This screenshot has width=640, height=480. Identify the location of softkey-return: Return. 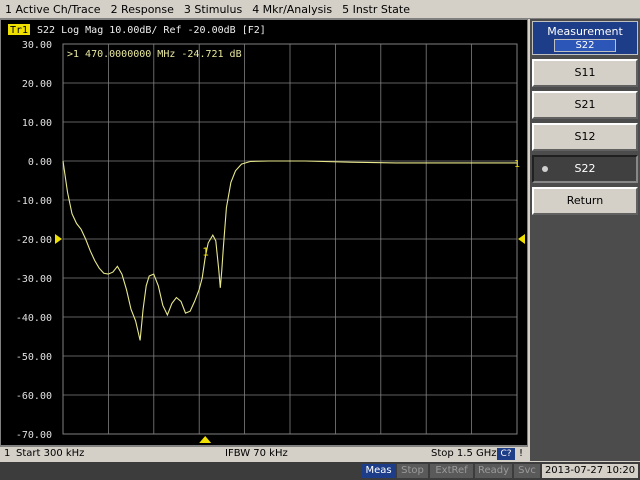
(585, 201).